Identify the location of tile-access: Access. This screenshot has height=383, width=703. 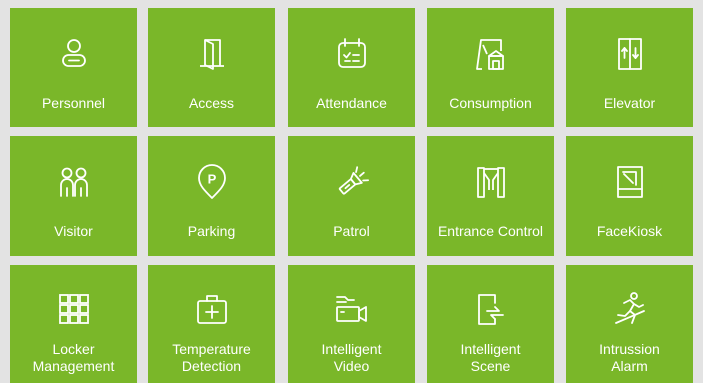
(211, 67).